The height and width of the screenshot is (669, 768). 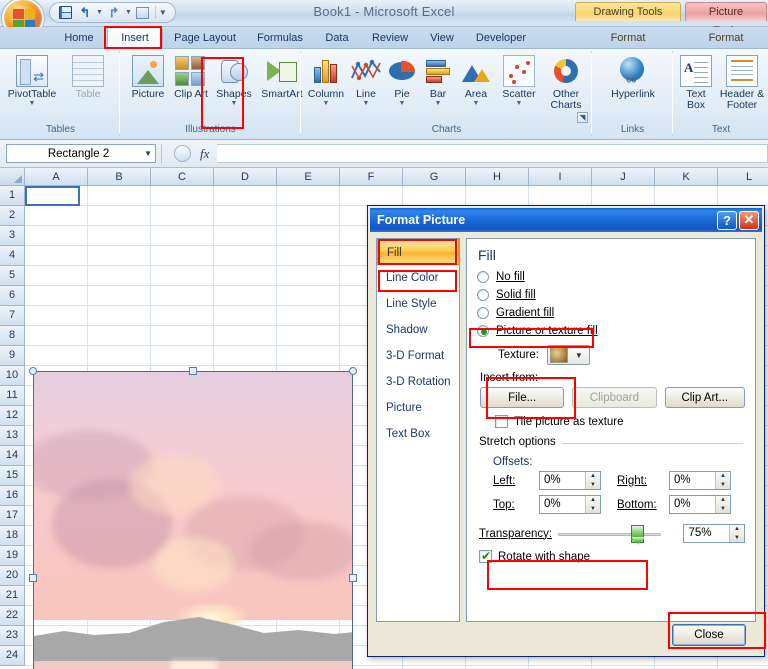 I want to click on insert-function-icon: fx, so click(x=204, y=154).